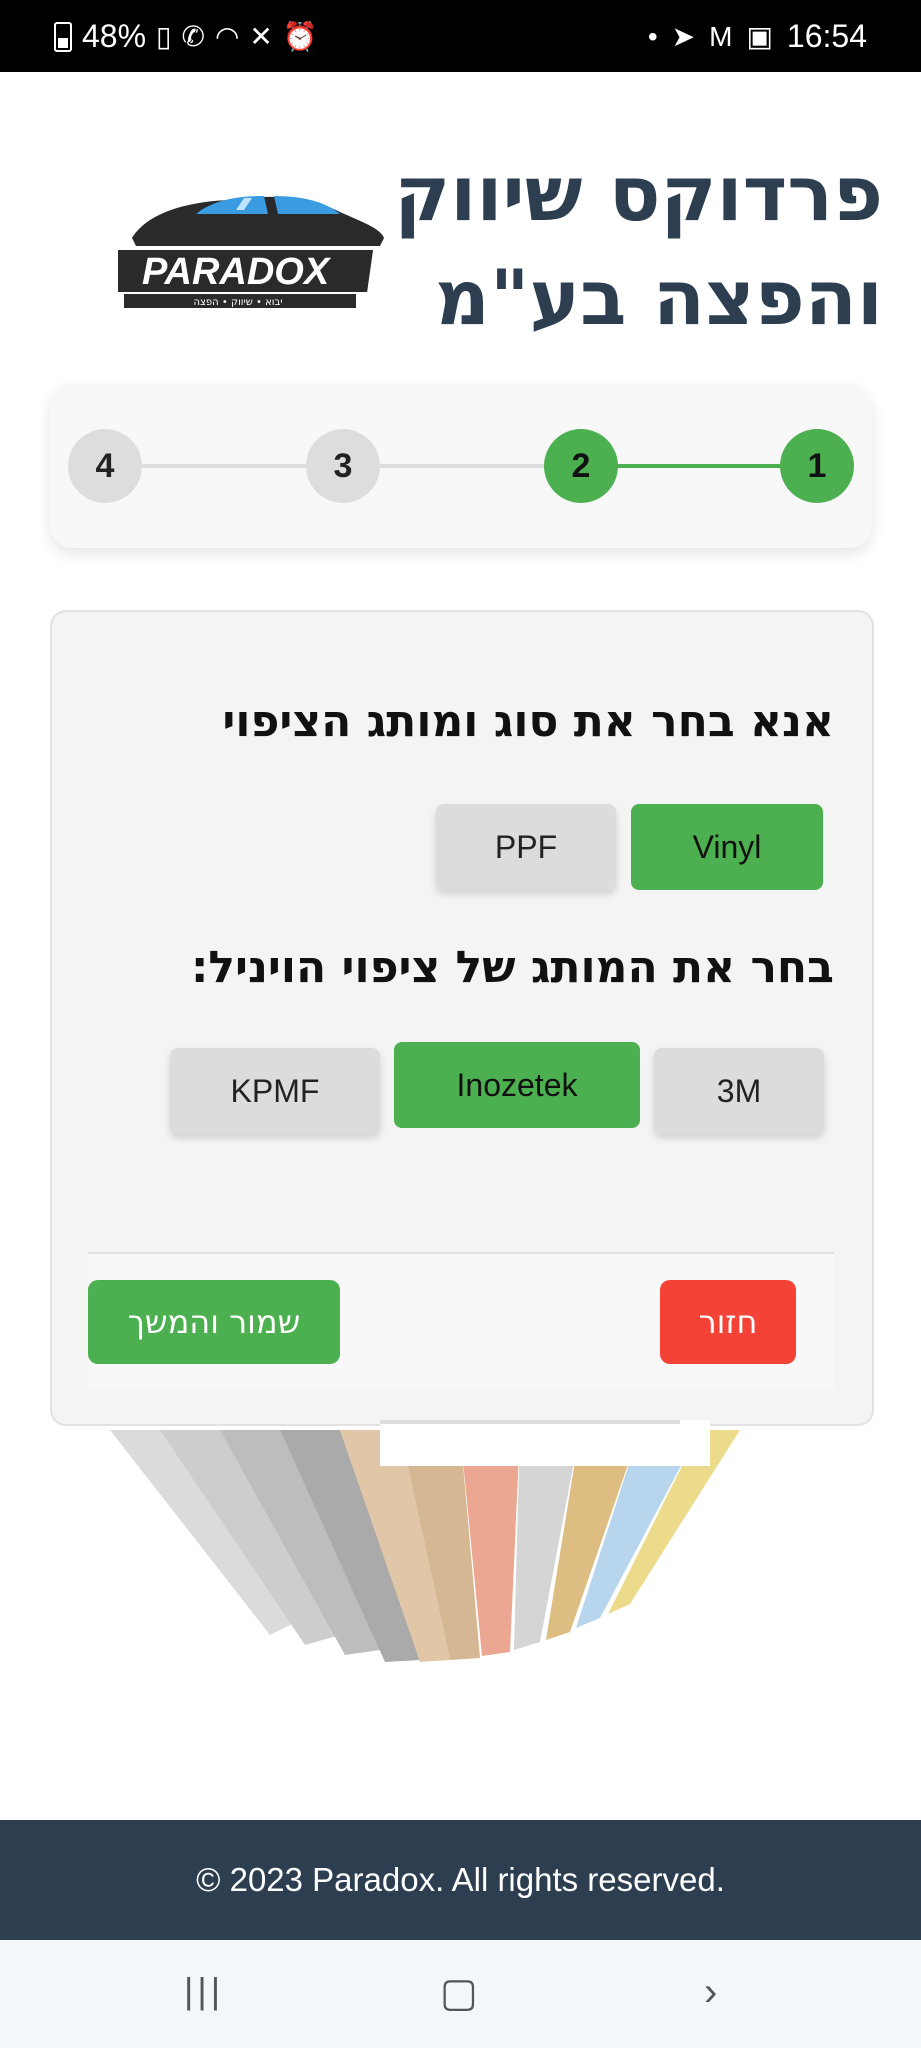  I want to click on call-icon: ✆, so click(193, 36).